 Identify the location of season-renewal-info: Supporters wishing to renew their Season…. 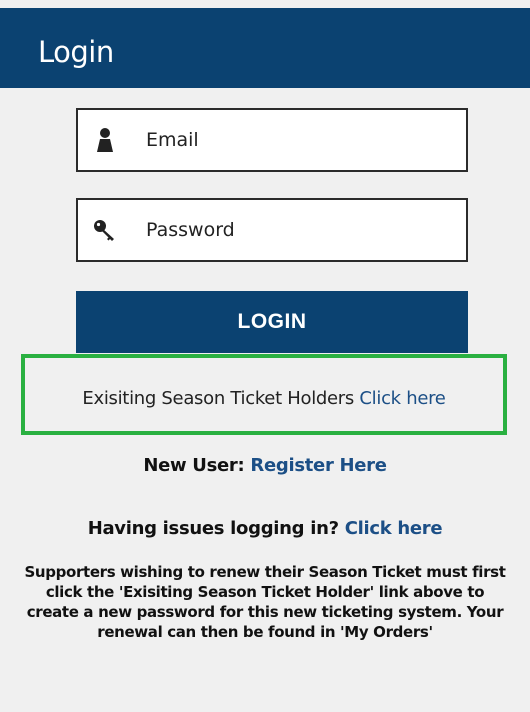
(265, 602).